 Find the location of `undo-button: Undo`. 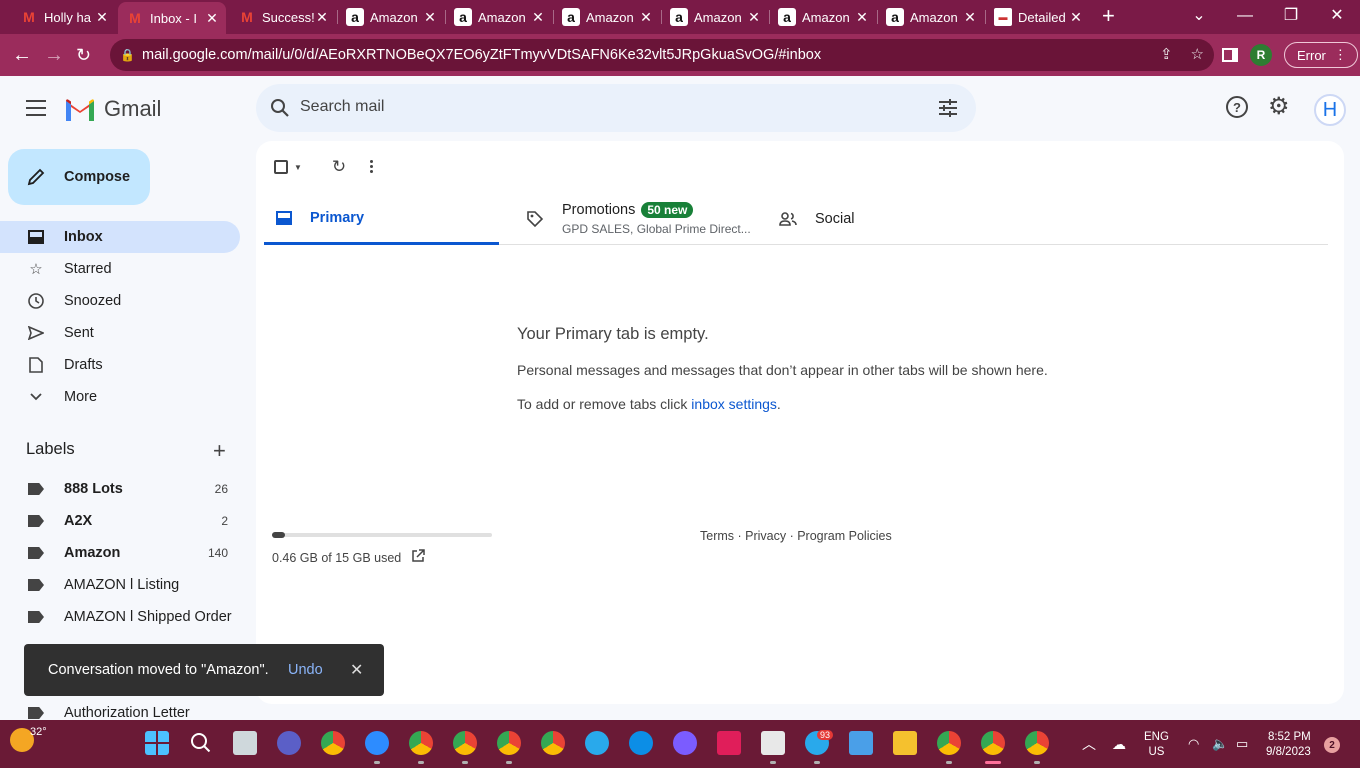

undo-button: Undo is located at coordinates (305, 670).